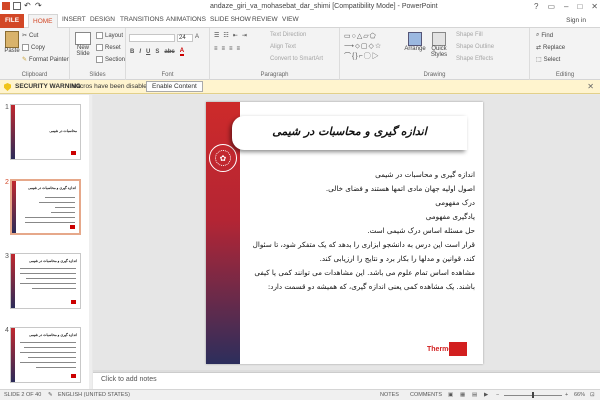 Image resolution: width=600 pixels, height=400 pixels. I want to click on format-painter-button: ✎ Format Painter, so click(45, 60).